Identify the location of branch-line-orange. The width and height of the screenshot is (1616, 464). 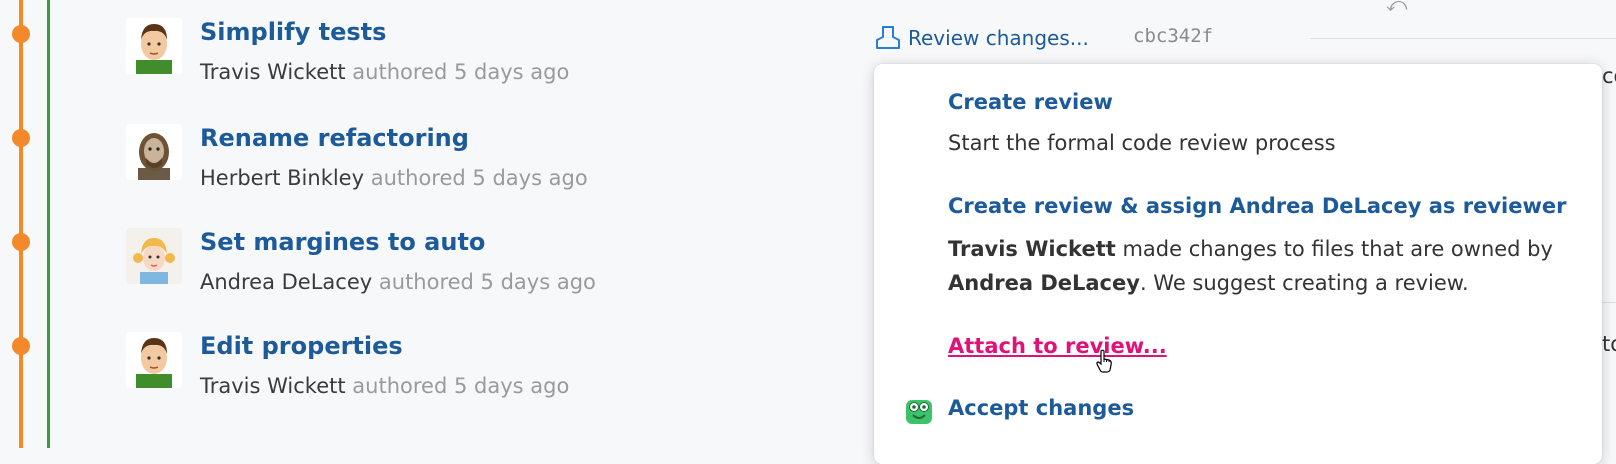
(21, 224).